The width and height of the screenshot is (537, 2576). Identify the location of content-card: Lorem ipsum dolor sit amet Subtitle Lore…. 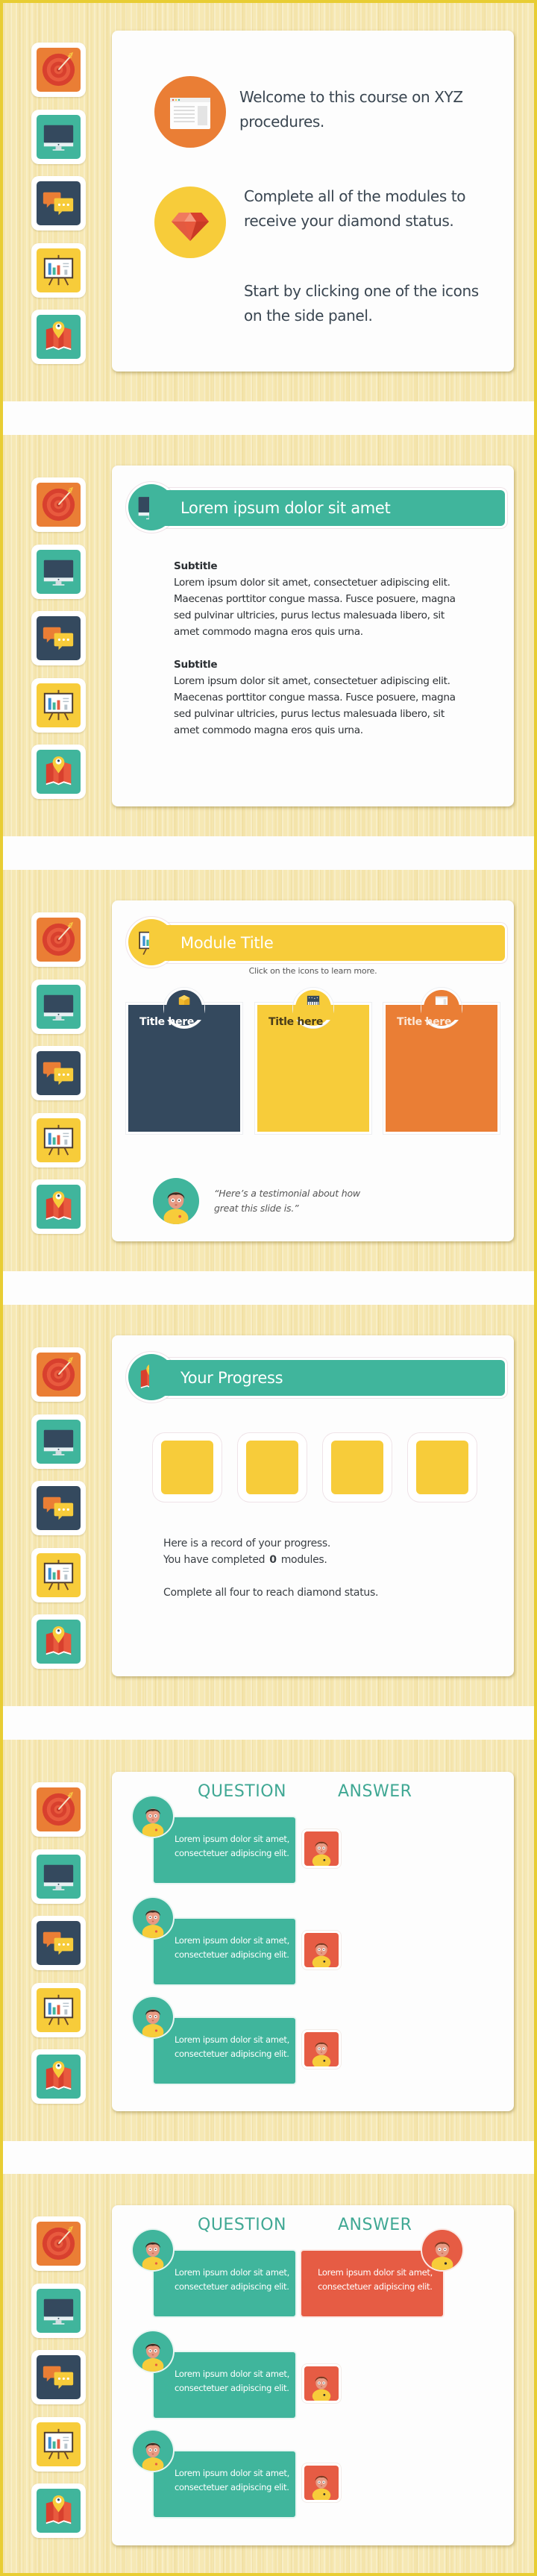
(313, 636).